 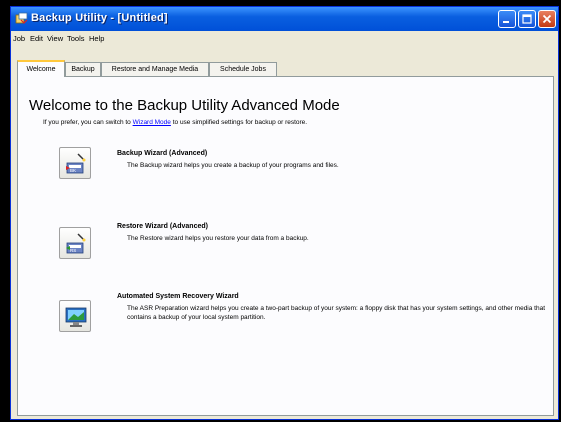 I want to click on window-title: Backup Utility - [Untitled], so click(x=99, y=18).